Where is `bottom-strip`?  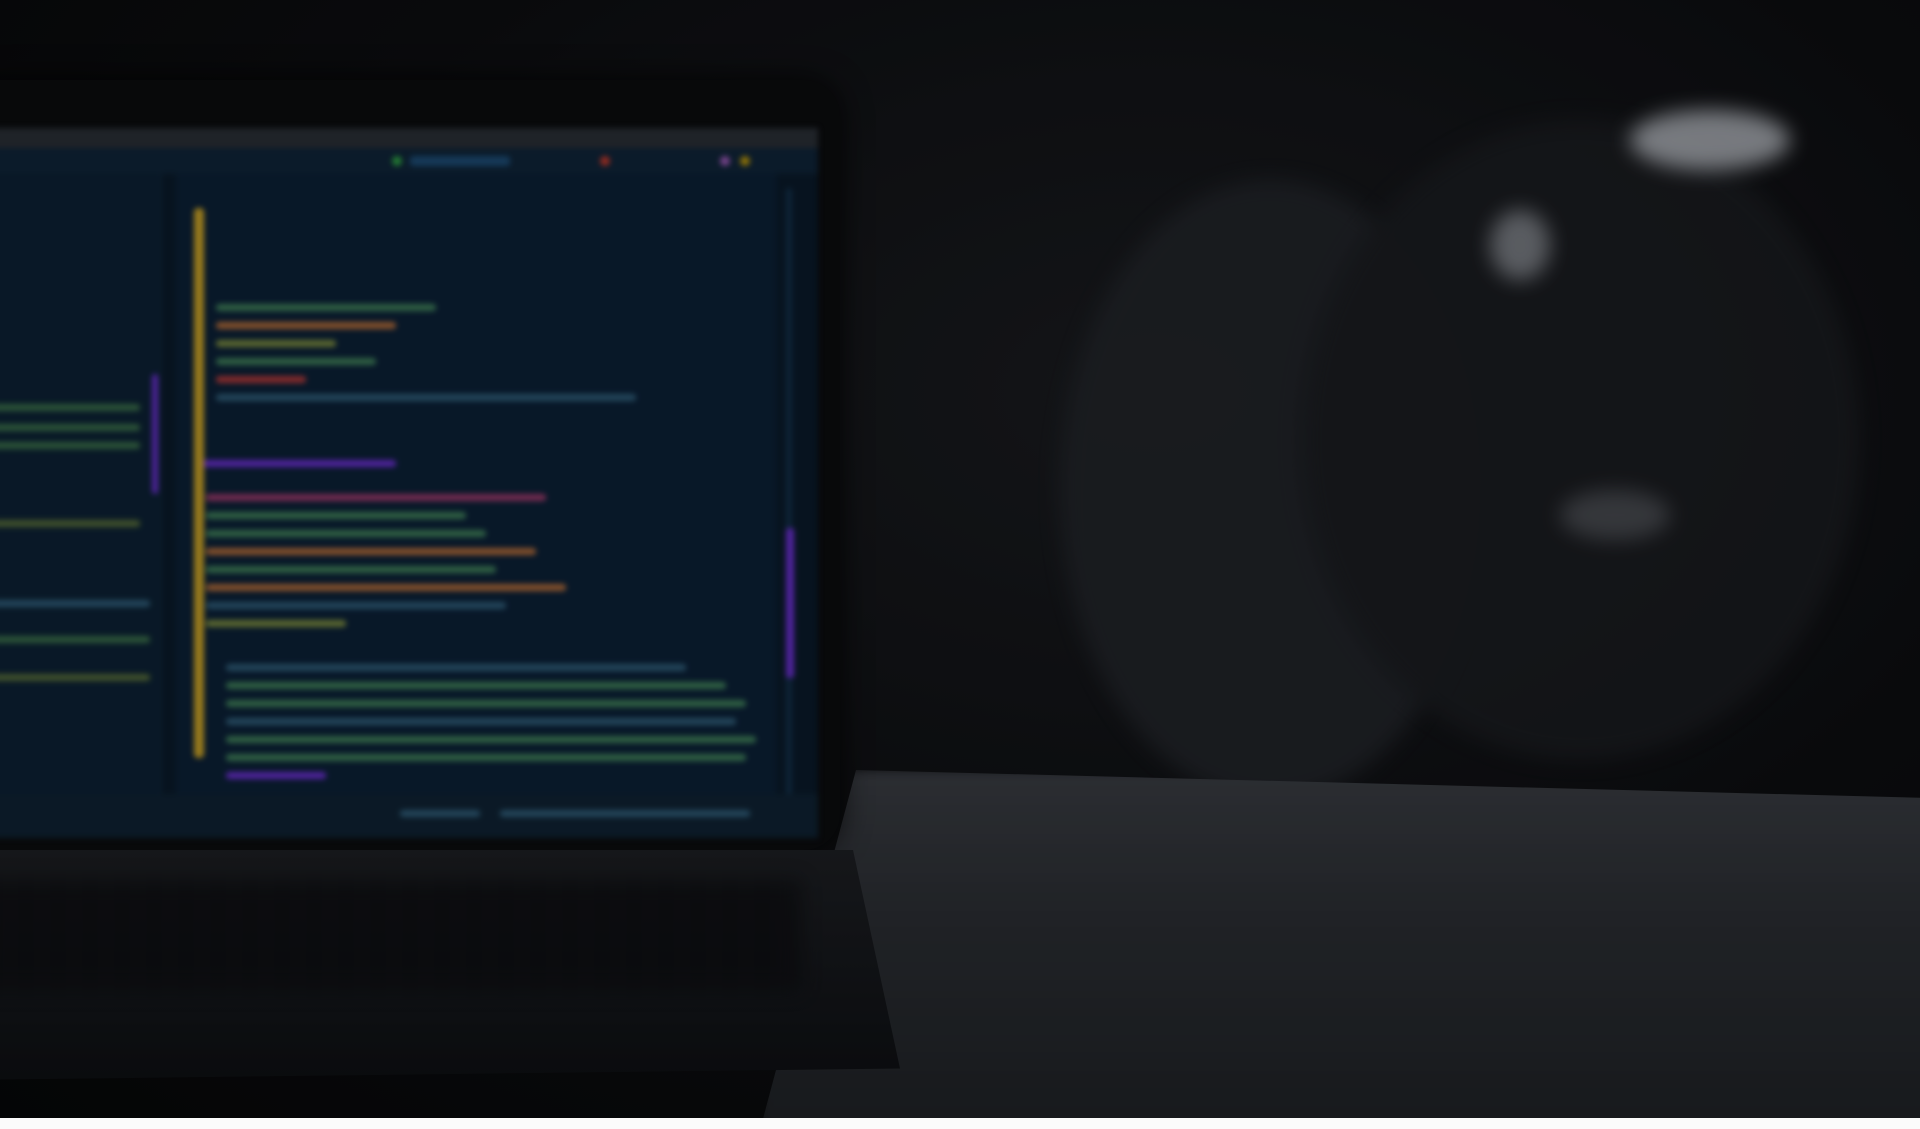 bottom-strip is located at coordinates (960, 1123).